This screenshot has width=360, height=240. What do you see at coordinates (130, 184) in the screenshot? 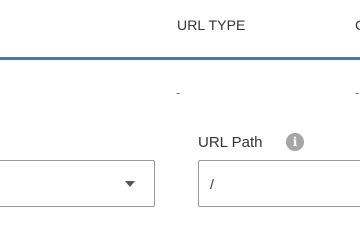
I see `chevron-down-icon` at bounding box center [130, 184].